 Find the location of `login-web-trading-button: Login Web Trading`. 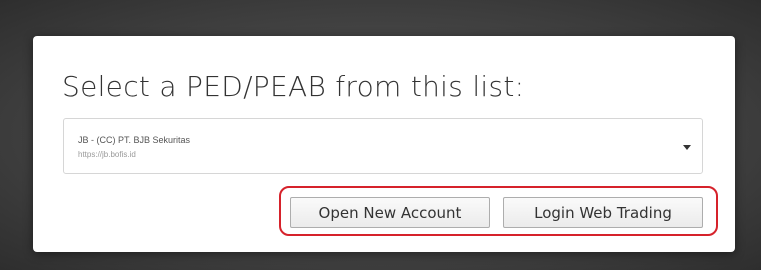

login-web-trading-button: Login Web Trading is located at coordinates (603, 212).